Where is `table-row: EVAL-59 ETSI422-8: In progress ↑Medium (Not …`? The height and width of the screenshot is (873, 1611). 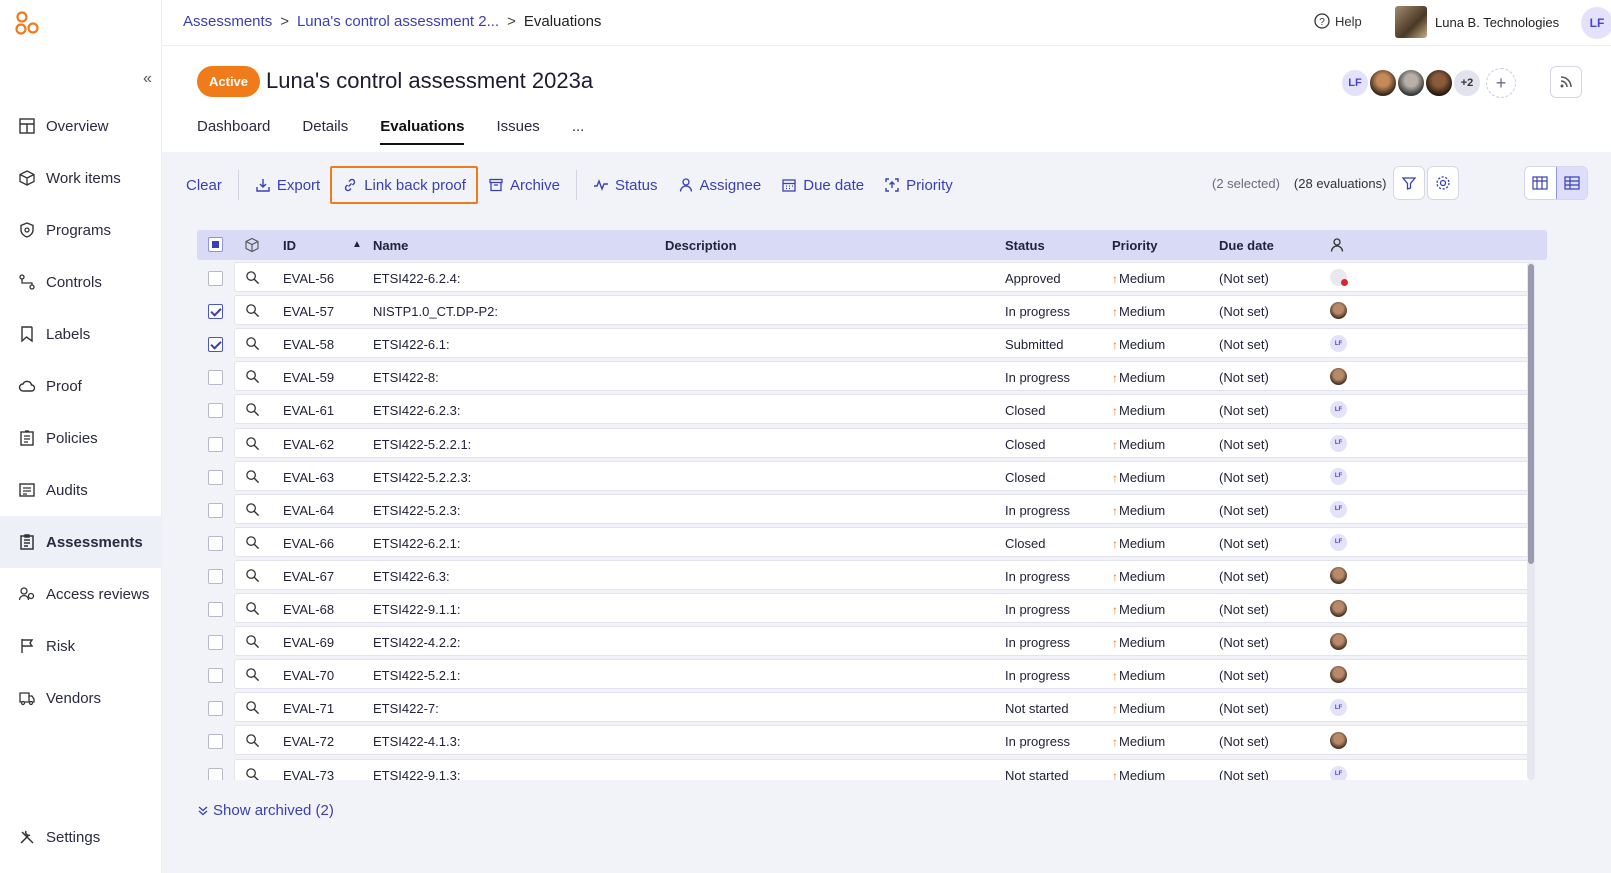 table-row: EVAL-59 ETSI422-8: In progress ↑Medium (Not … is located at coordinates (872, 377).